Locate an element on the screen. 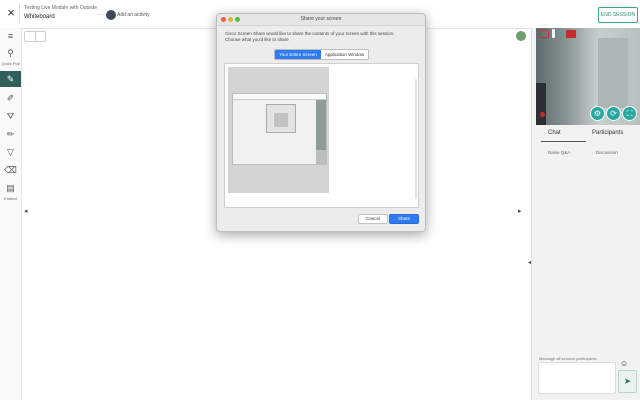  record-icon is located at coordinates (571, 34).